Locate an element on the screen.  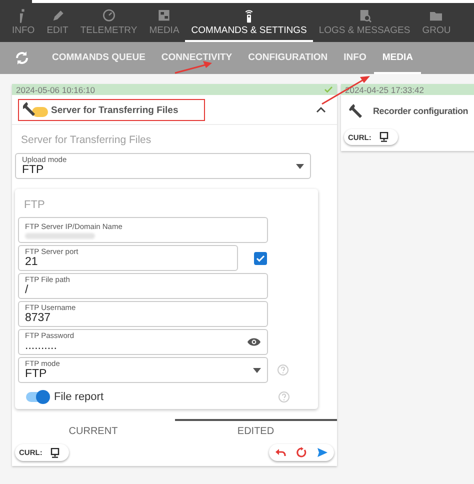
panel-title: FTP is located at coordinates (34, 205).